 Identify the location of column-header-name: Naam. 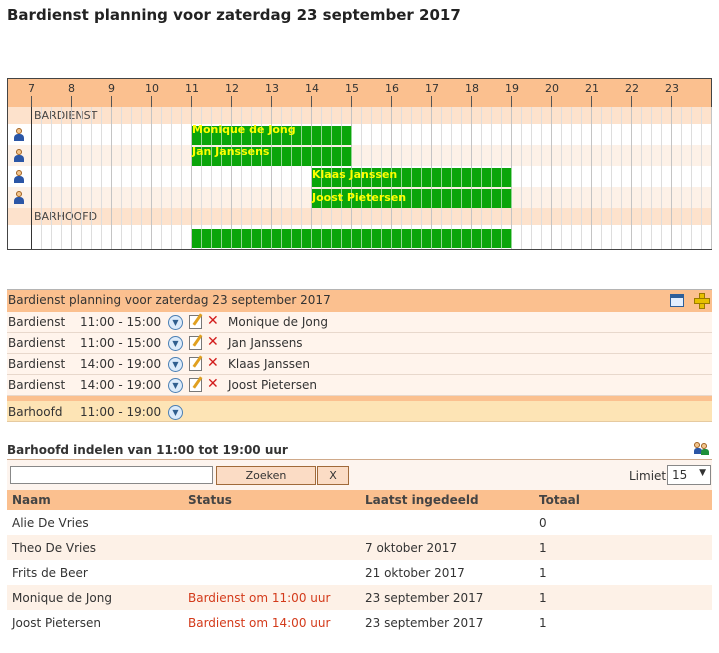
(31, 500).